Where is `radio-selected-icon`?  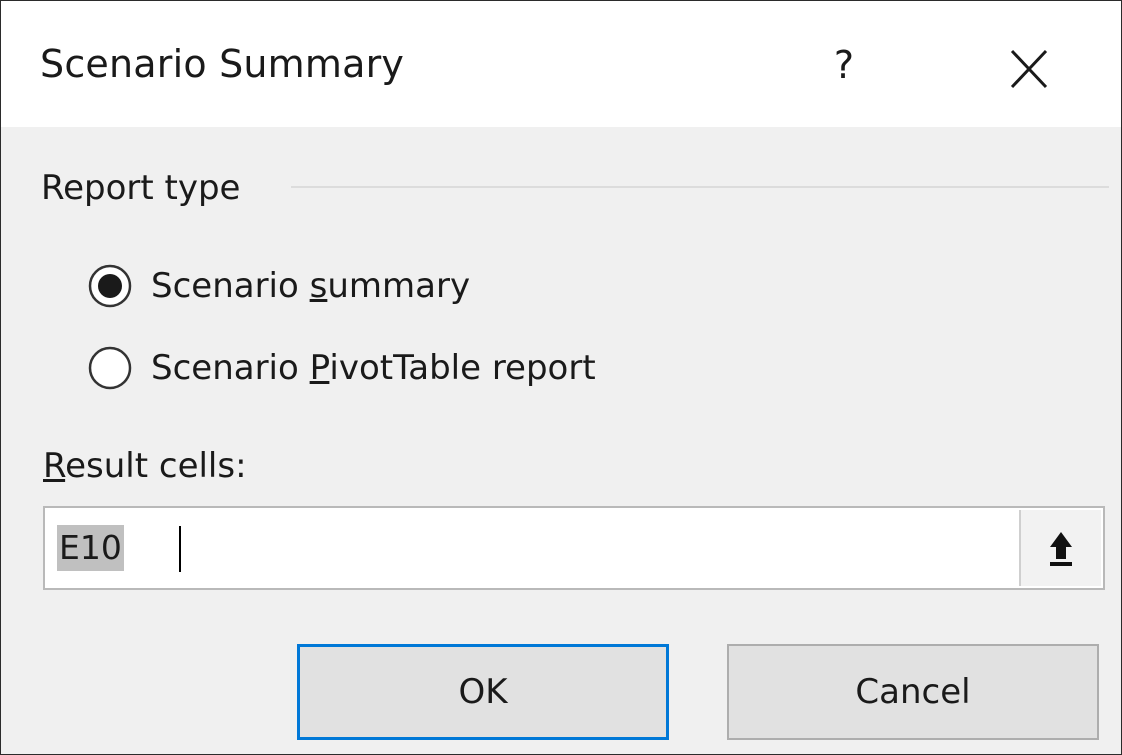
radio-selected-icon is located at coordinates (110, 286).